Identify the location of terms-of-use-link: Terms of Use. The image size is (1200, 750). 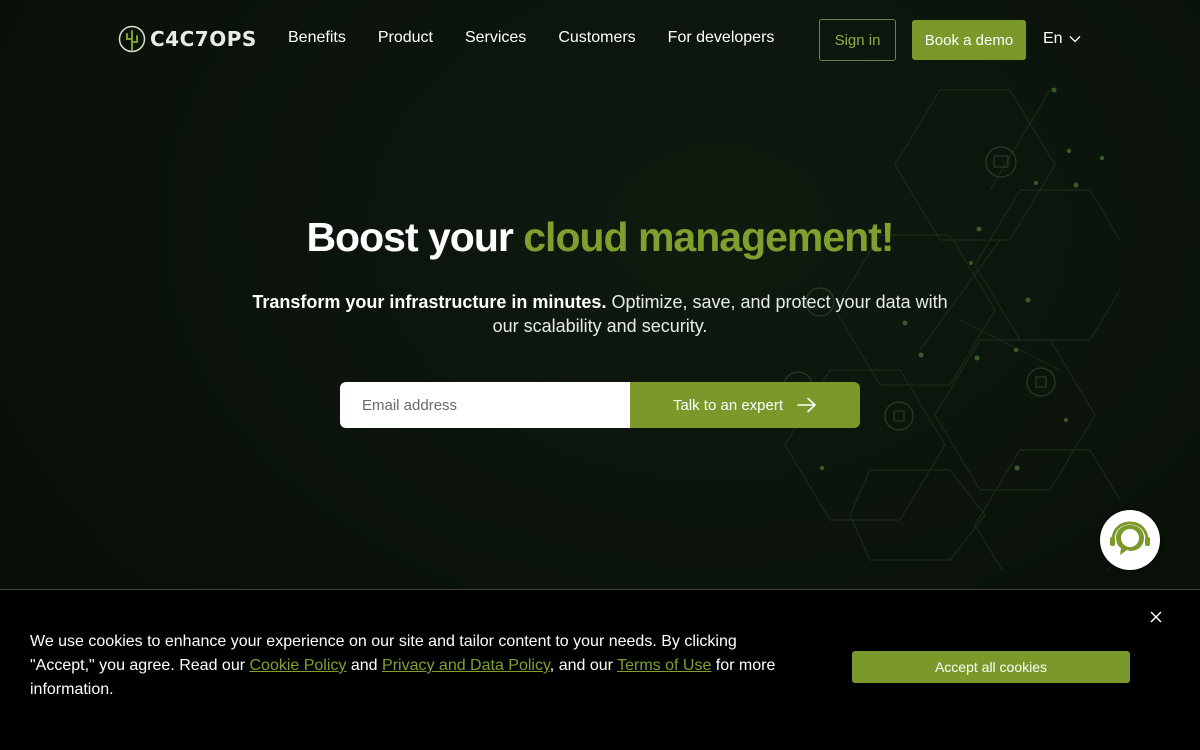
(664, 665).